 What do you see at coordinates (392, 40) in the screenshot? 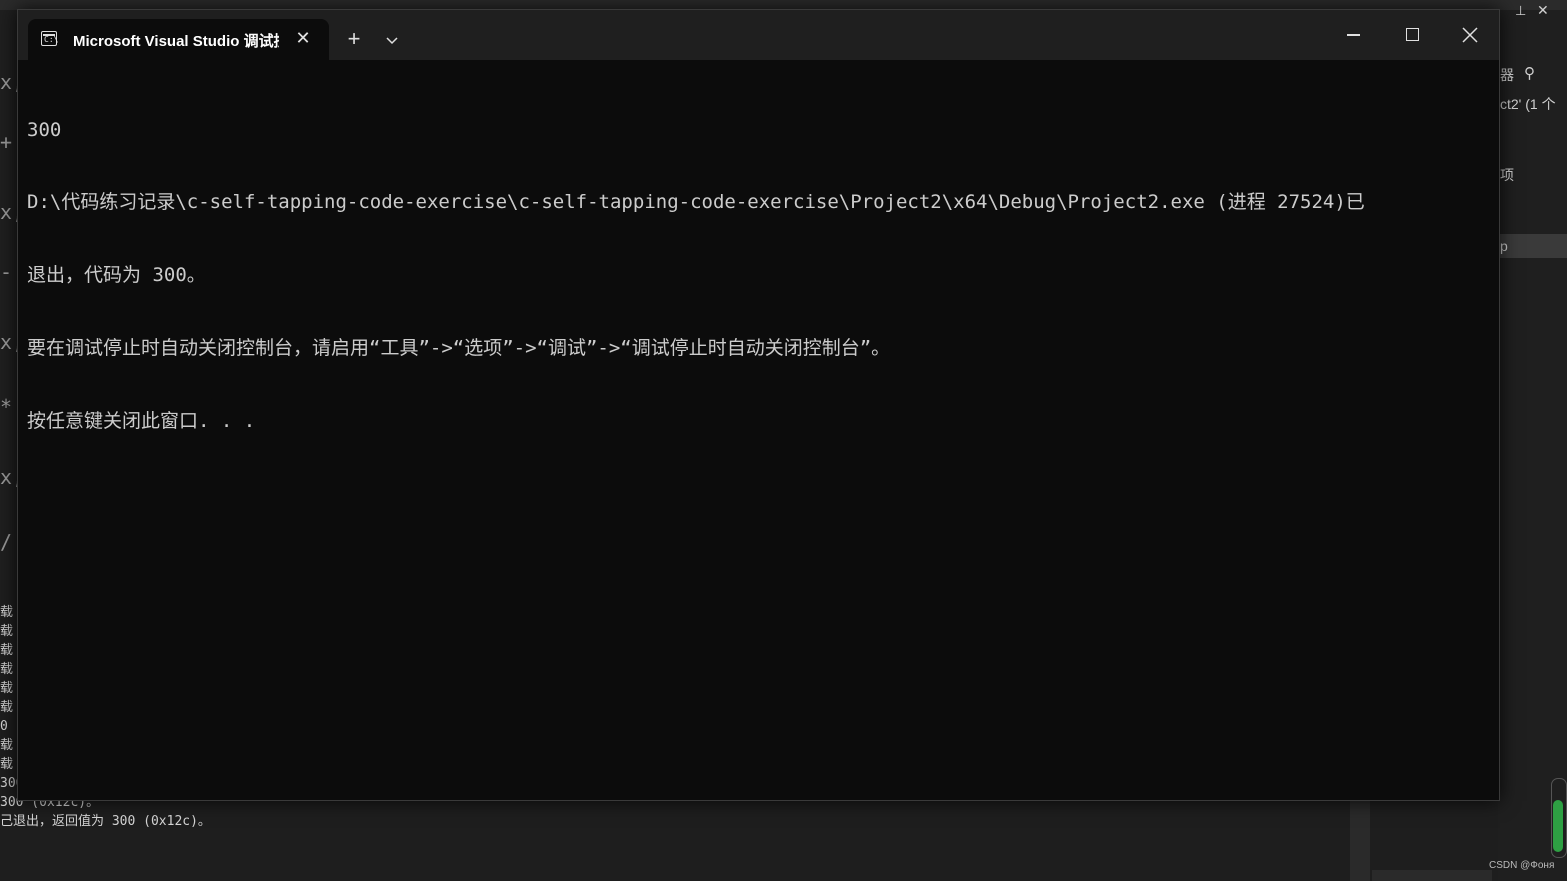
I see `chevron-down-icon` at bounding box center [392, 40].